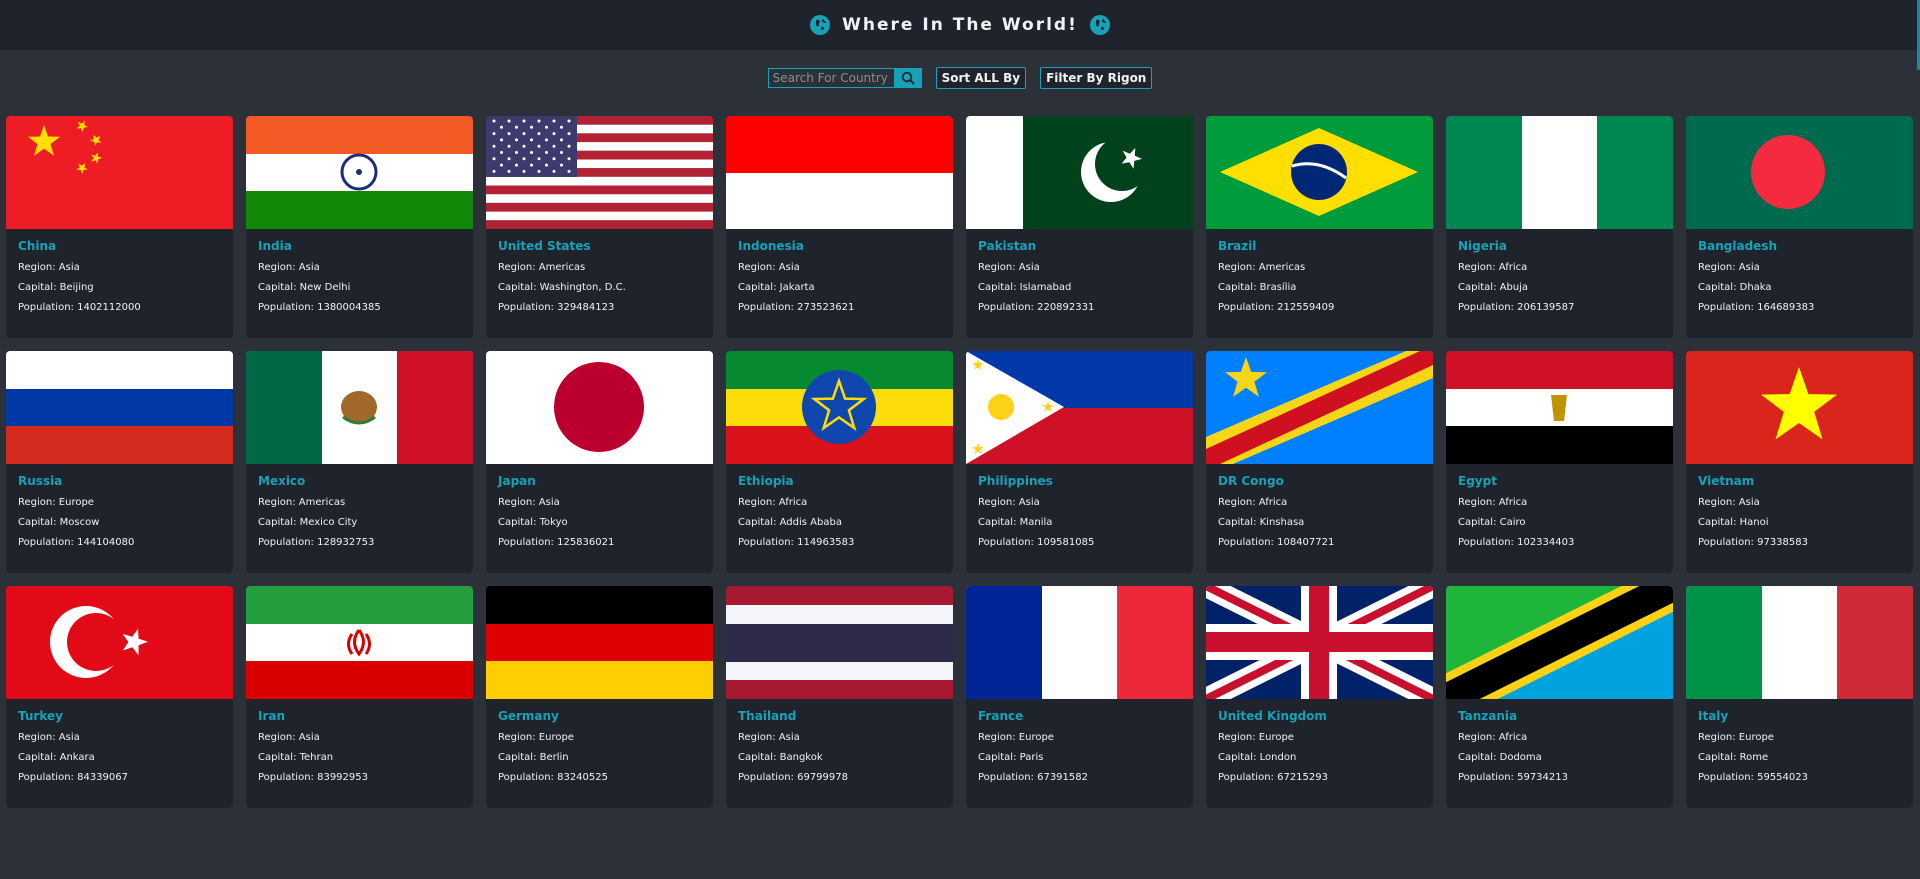 The height and width of the screenshot is (879, 1920). What do you see at coordinates (830, 78) in the screenshot?
I see `search-input` at bounding box center [830, 78].